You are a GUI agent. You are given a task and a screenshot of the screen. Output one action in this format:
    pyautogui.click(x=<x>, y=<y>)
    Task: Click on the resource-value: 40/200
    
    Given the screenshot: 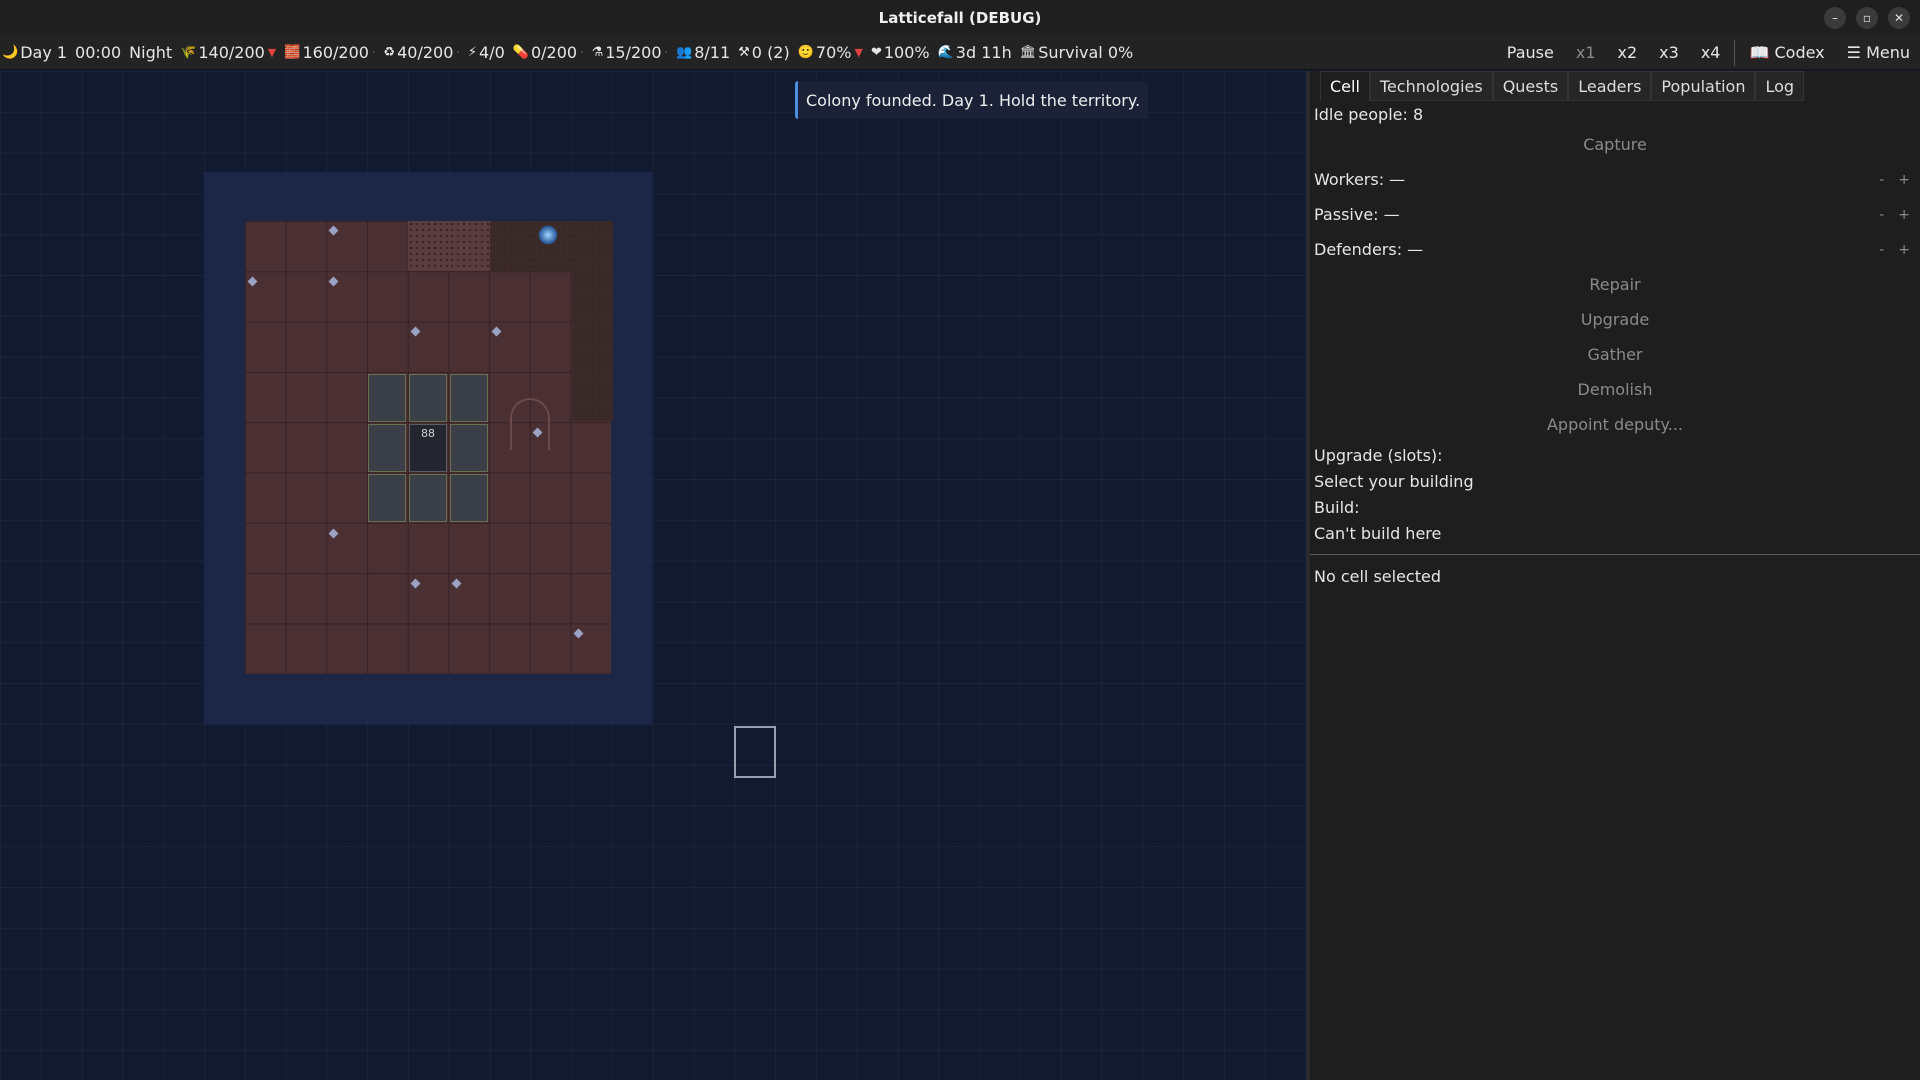 What is the action you would take?
    pyautogui.click(x=425, y=52)
    